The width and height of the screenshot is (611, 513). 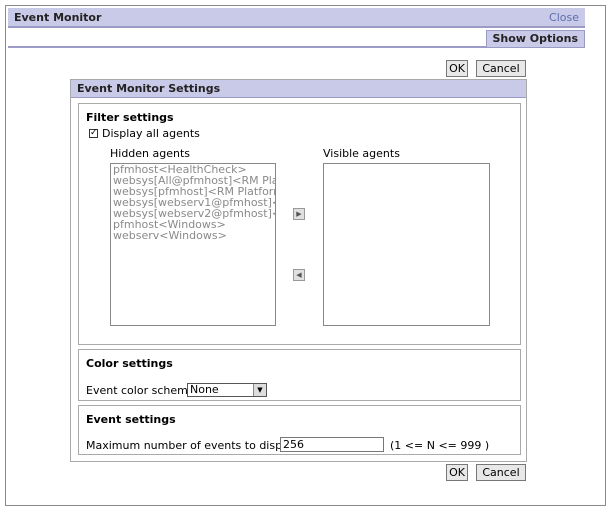 I want to click on bottom-cancel-button: Cancel, so click(x=501, y=472).